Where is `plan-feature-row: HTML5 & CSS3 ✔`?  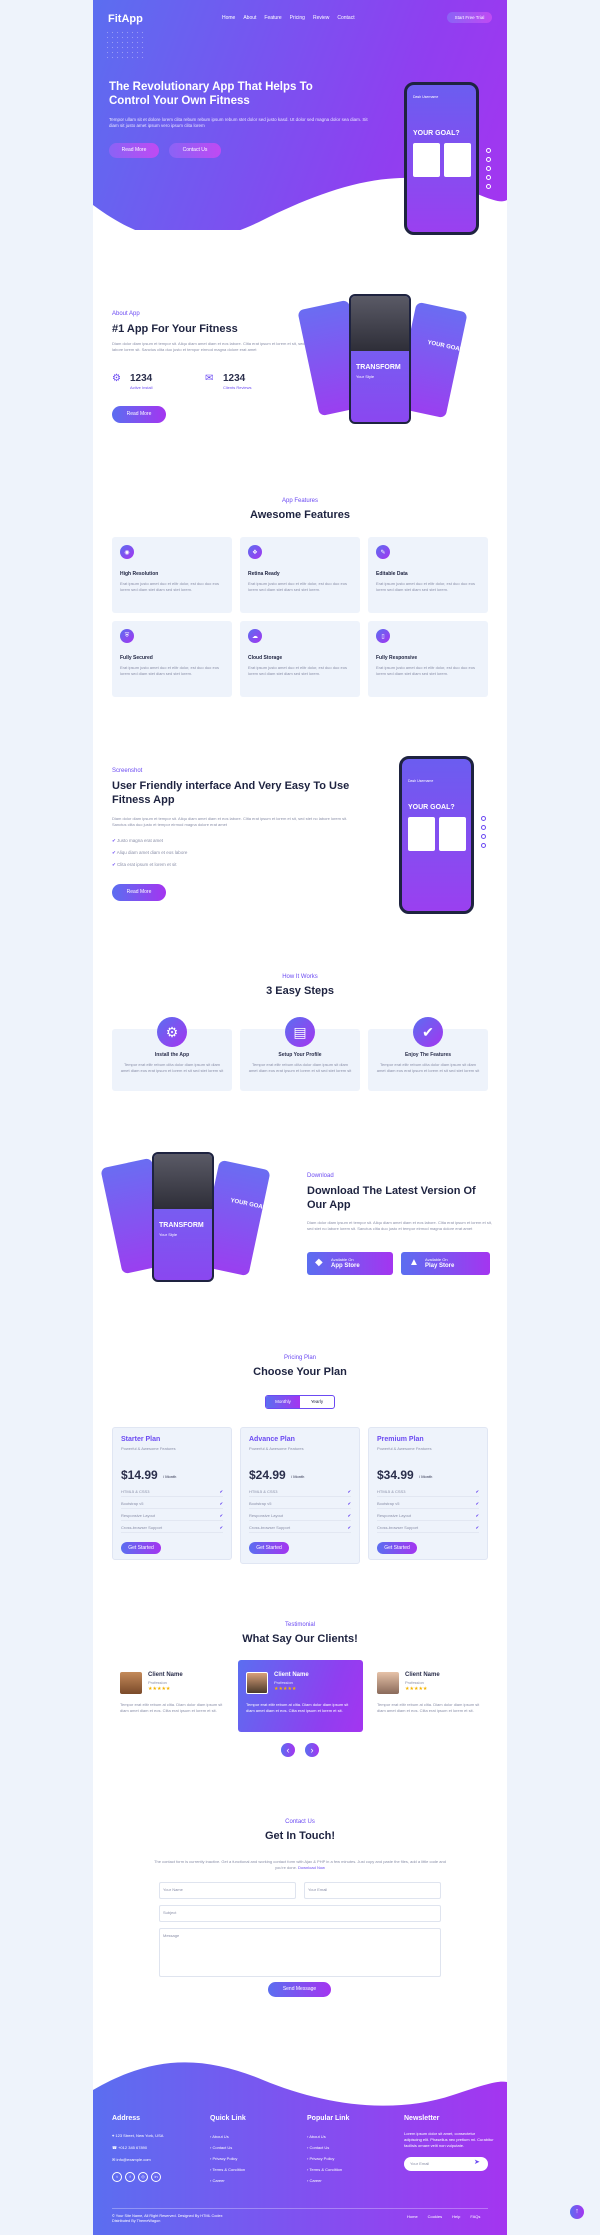
plan-feature-row: HTML5 & CSS3 ✔ is located at coordinates (428, 1491).